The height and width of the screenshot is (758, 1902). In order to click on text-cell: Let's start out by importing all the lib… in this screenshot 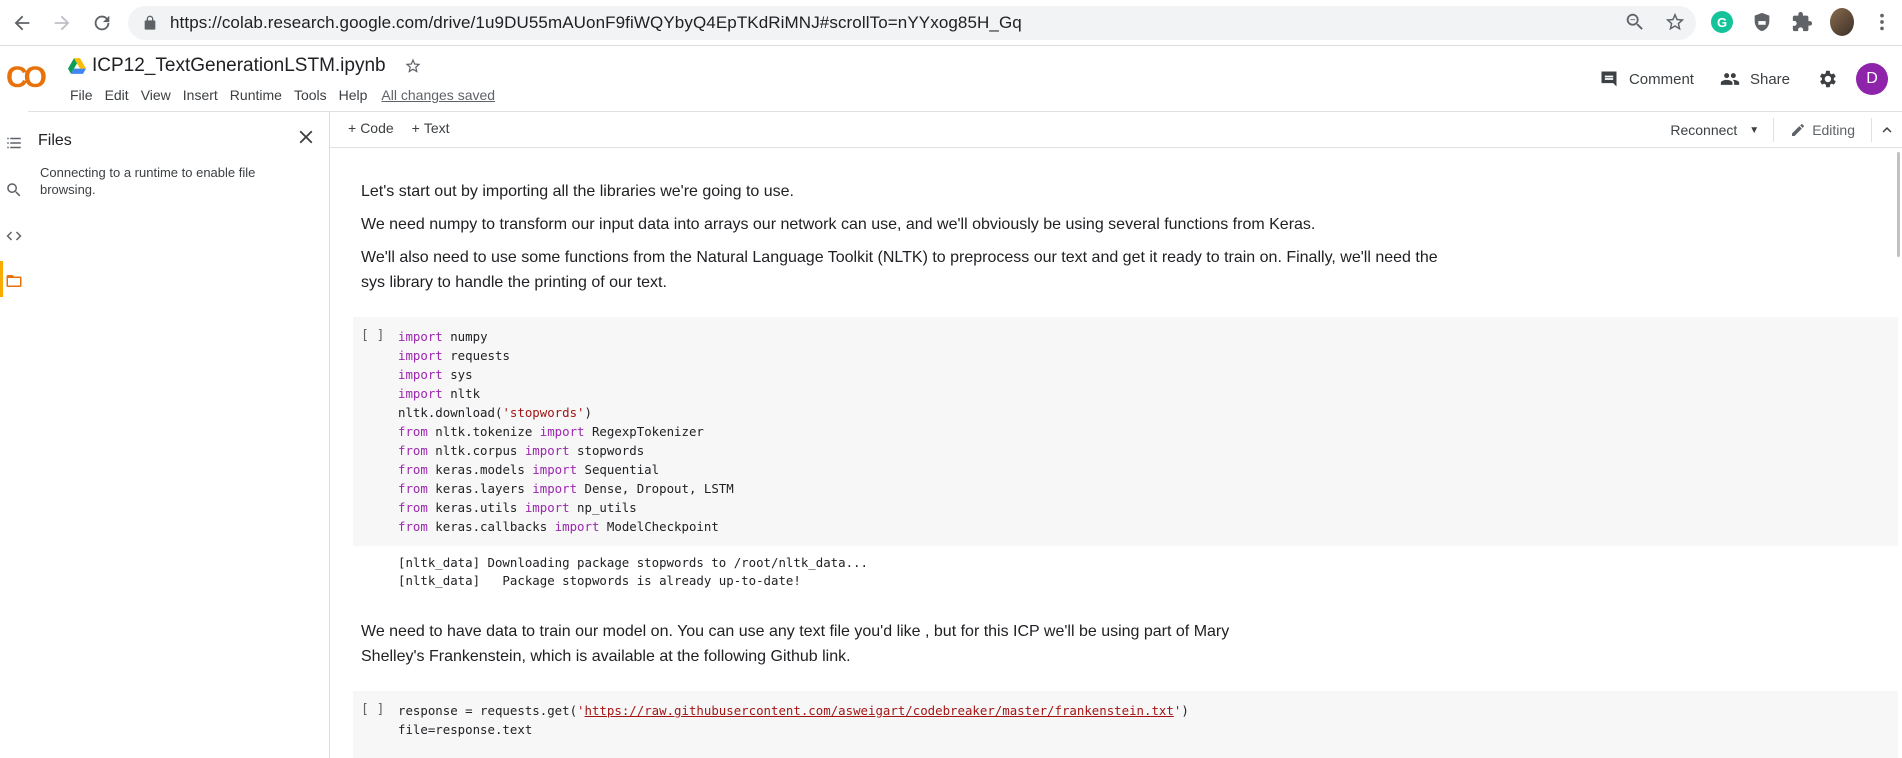, I will do `click(911, 237)`.